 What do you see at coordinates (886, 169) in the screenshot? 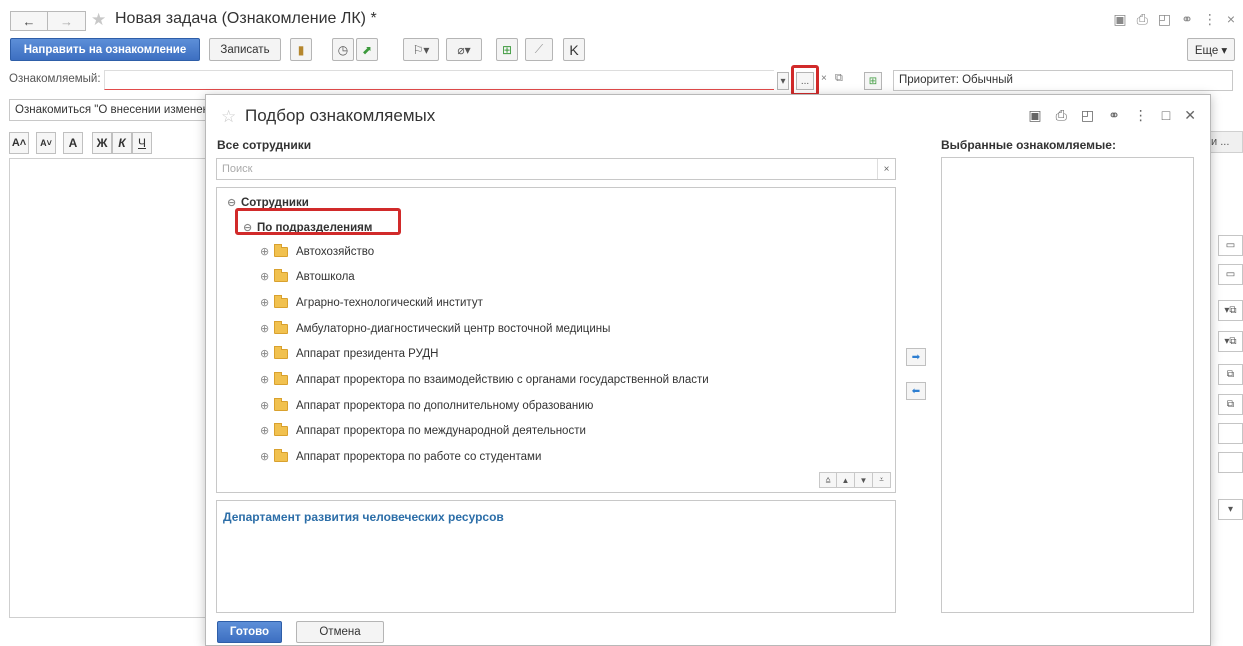
I see `clear-search-icon: ×` at bounding box center [886, 169].